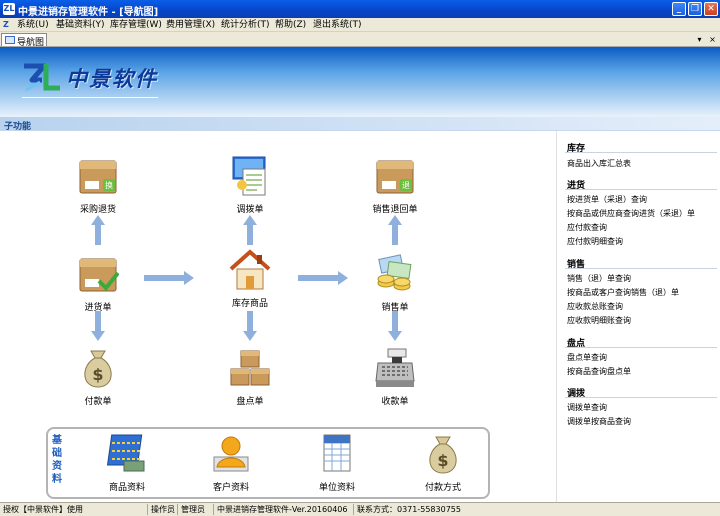  Describe the element at coordinates (250, 269) in the screenshot. I see `house-icon` at that location.